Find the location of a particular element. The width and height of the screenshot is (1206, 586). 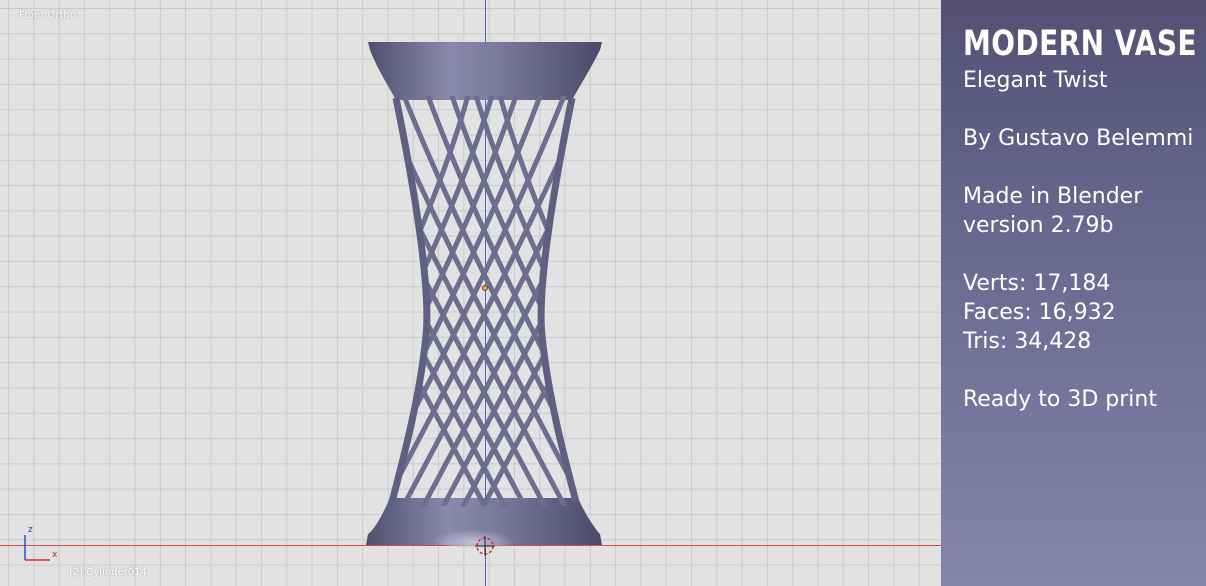

axis-gizmo: z x is located at coordinates (42, 545).